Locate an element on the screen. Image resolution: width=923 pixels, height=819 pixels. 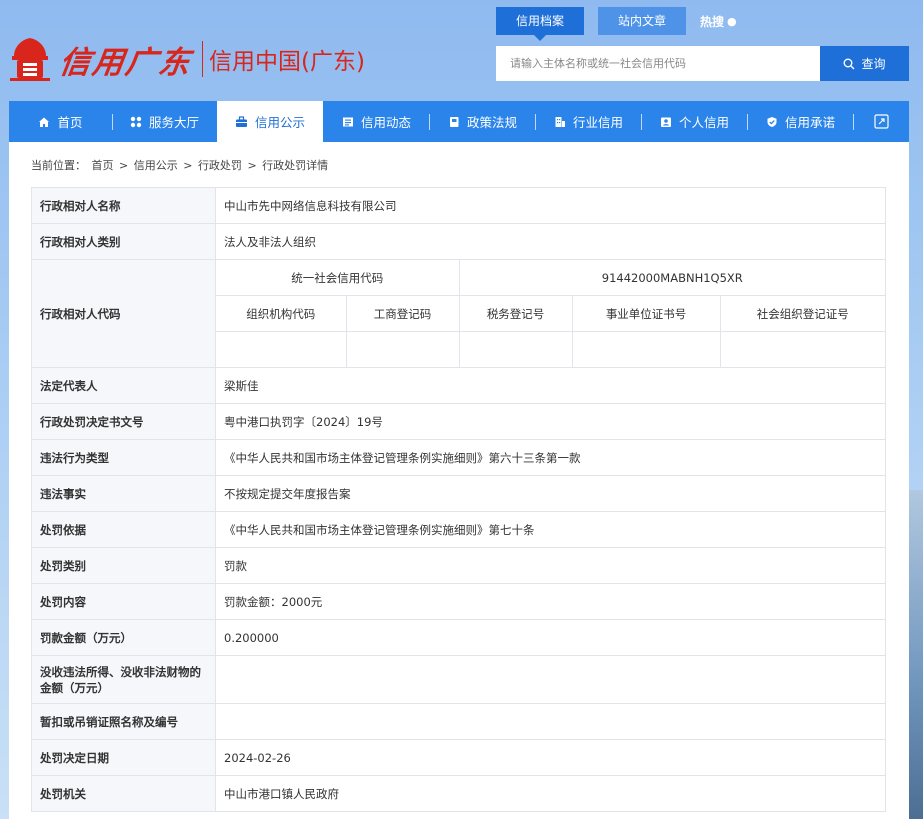
row-value: 《中华人民共和国市场主体登记管理条例实施细则》第七十条 is located at coordinates (550, 529).